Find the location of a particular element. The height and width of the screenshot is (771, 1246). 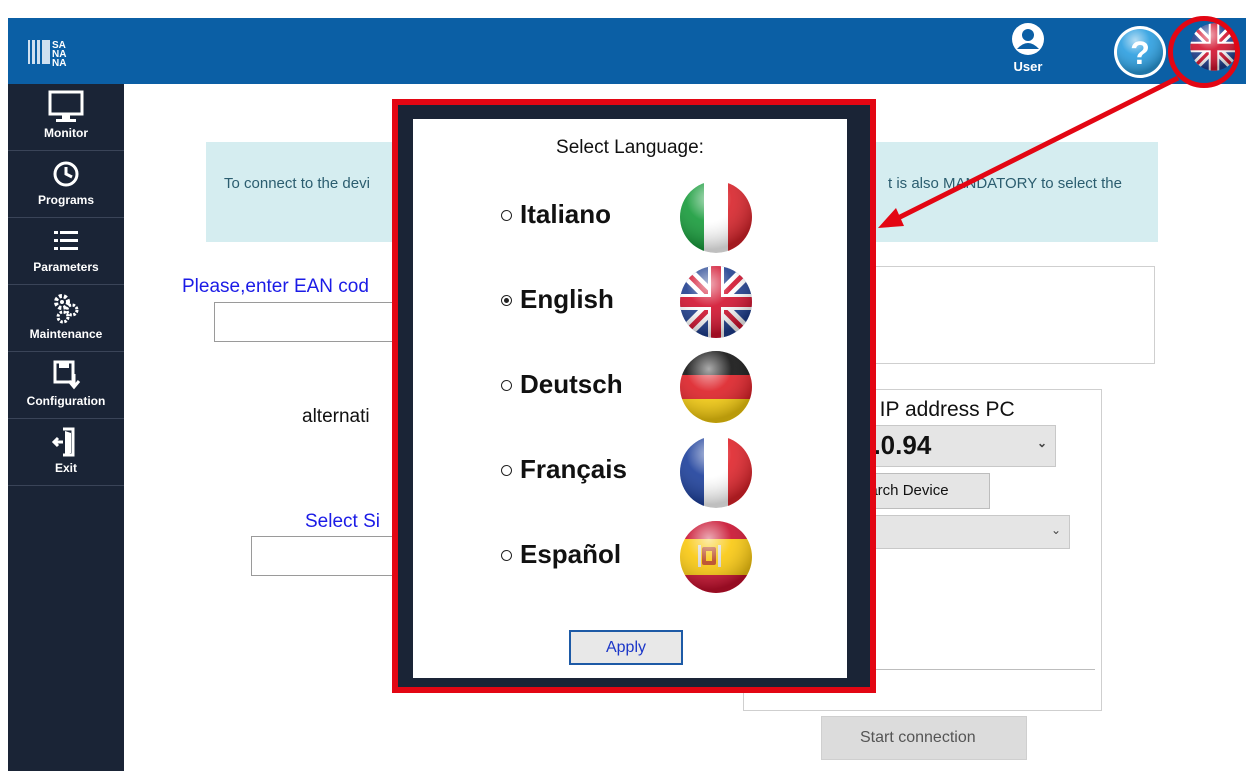

language-label: Deutsch is located at coordinates (571, 384).